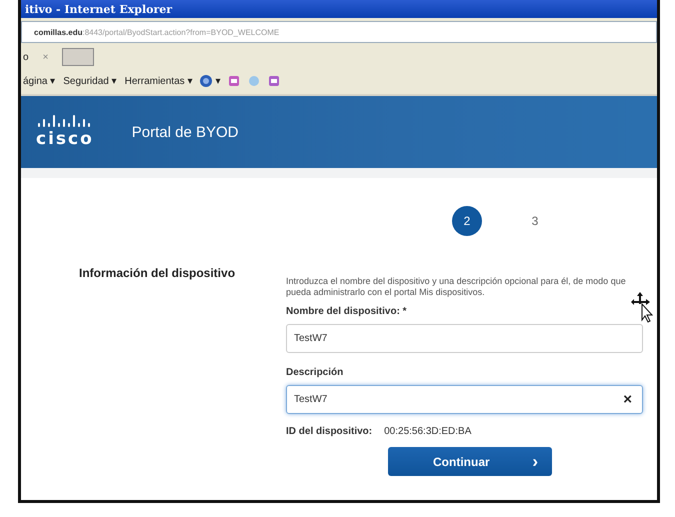 The width and height of the screenshot is (675, 517). What do you see at coordinates (206, 81) in the screenshot?
I see `help-icon` at bounding box center [206, 81].